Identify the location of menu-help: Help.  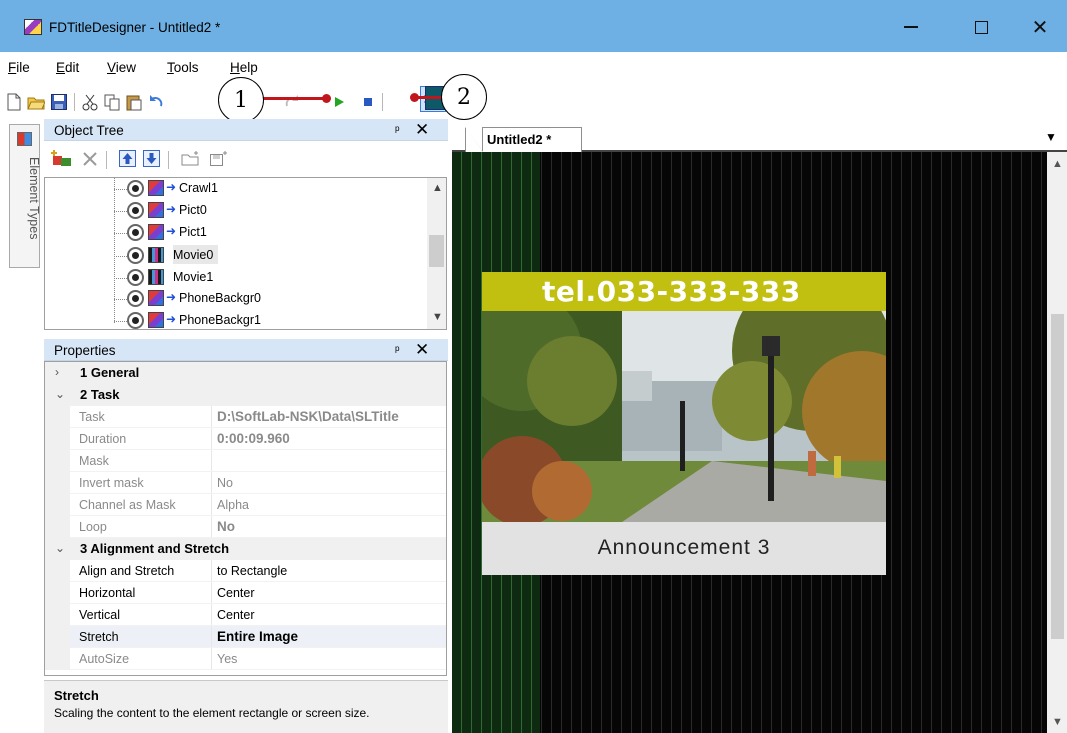
(244, 67).